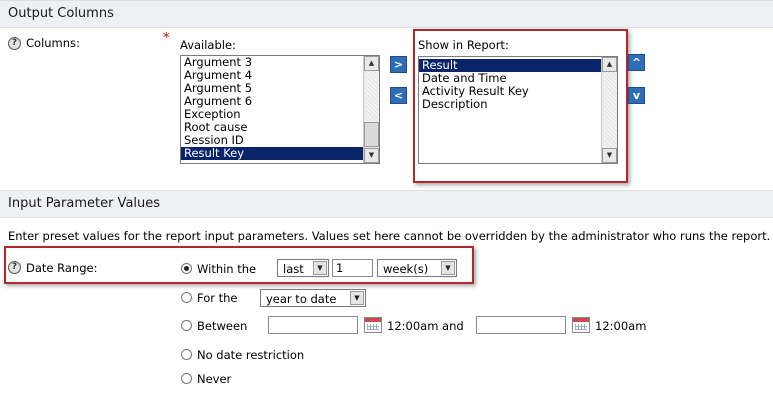 The height and width of the screenshot is (396, 773). I want to click on never-radio, so click(186, 378).